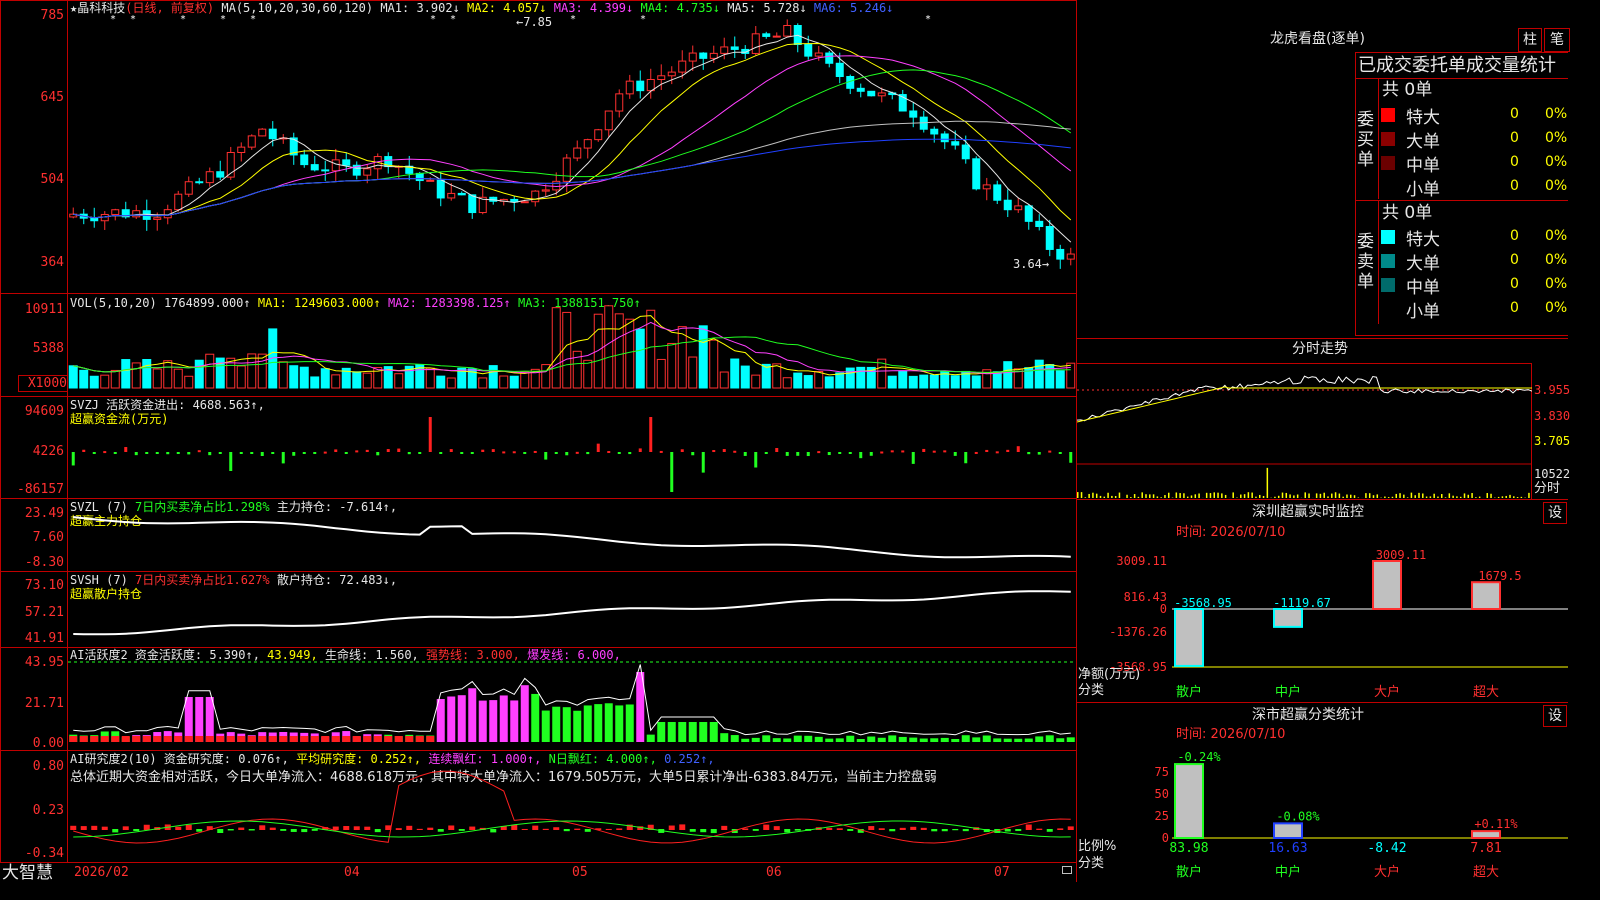  I want to click on price-axis-3: 364, so click(52, 262).